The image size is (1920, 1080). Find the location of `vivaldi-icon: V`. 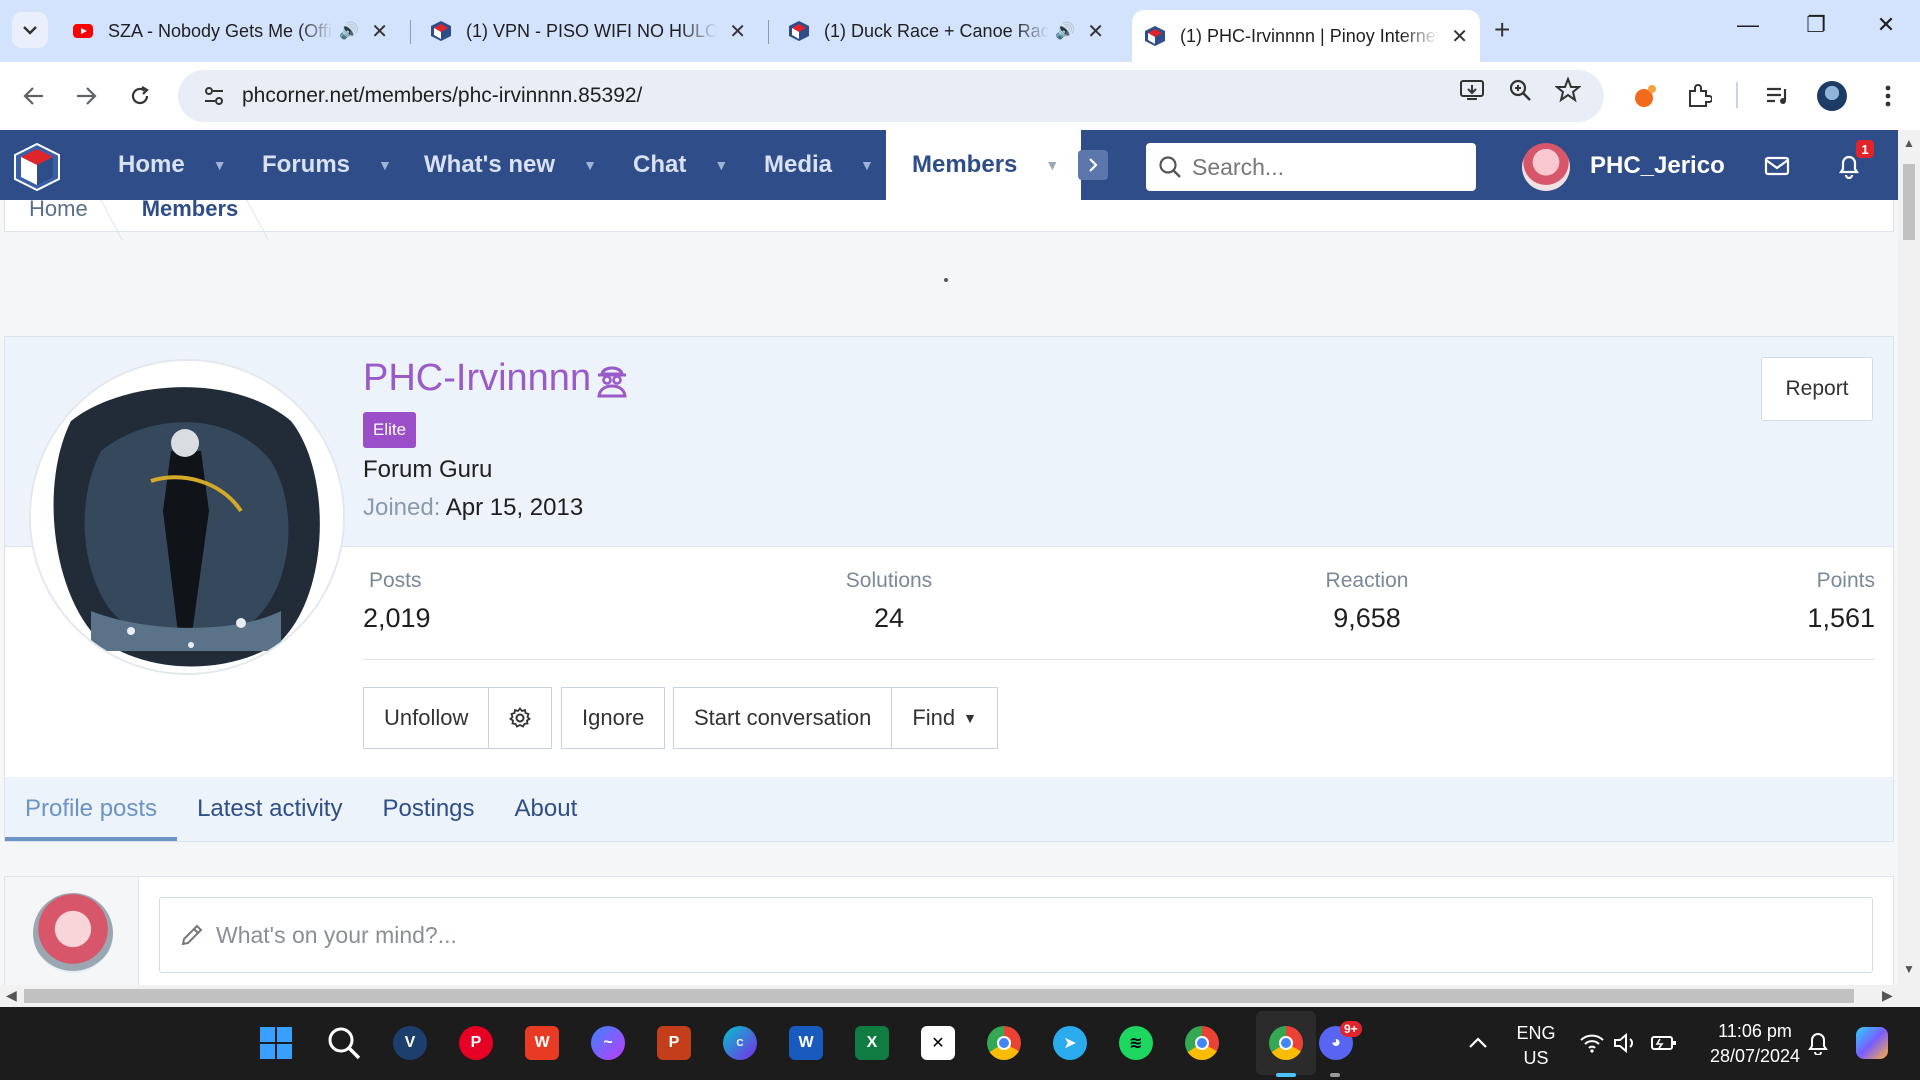

vivaldi-icon: V is located at coordinates (410, 1043).